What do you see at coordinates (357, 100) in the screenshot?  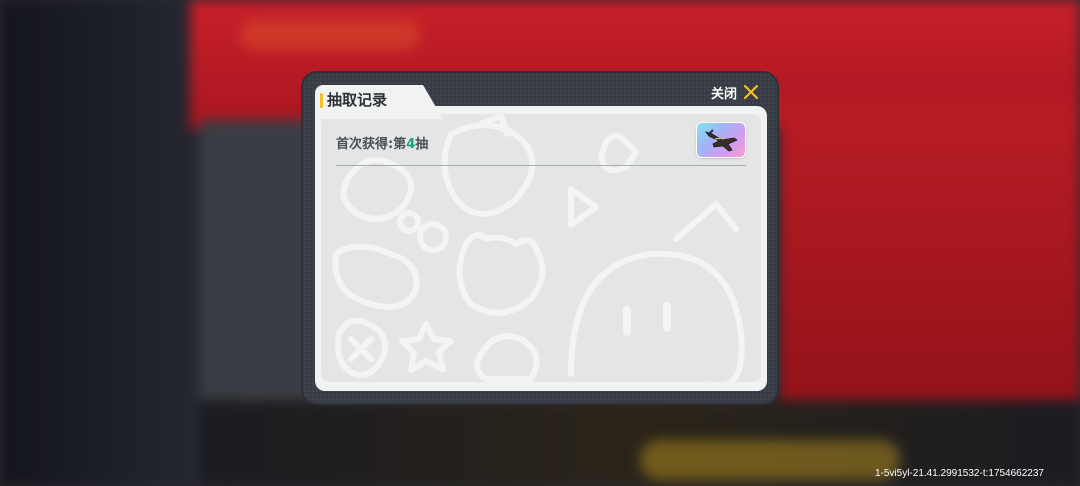 I see `dialog-title: 抽取记录` at bounding box center [357, 100].